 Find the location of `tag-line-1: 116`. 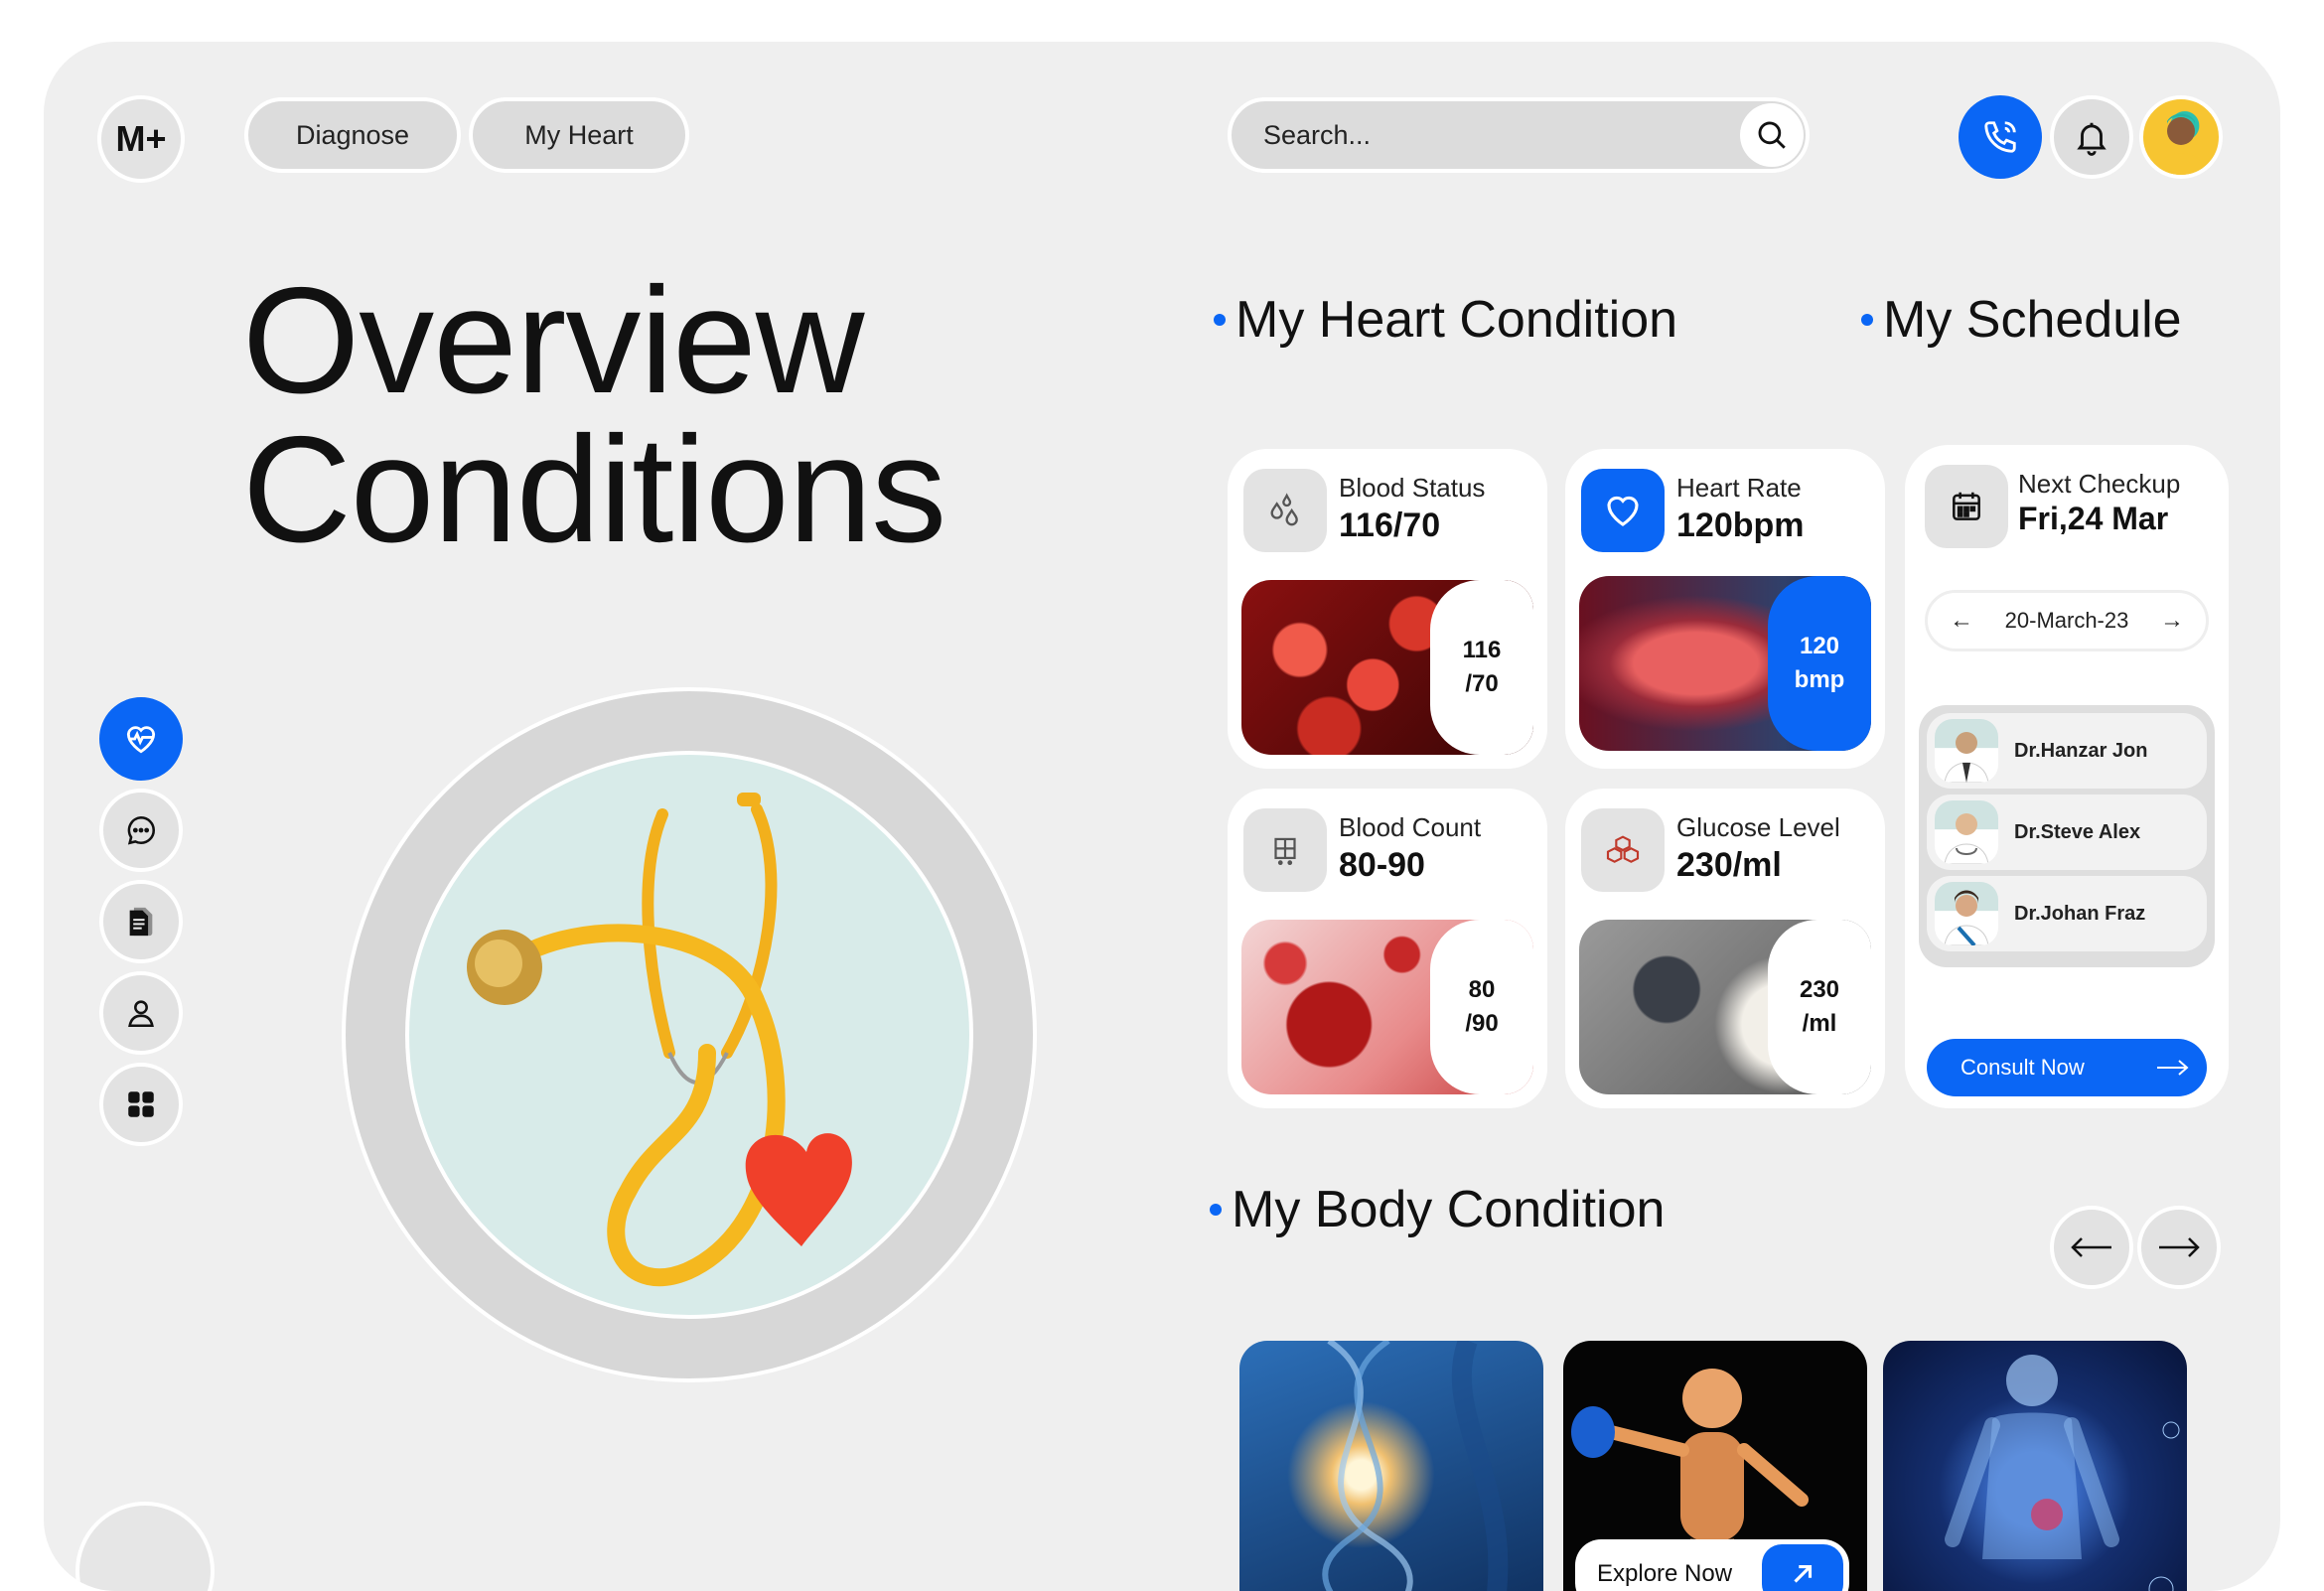

tag-line-1: 116 is located at coordinates (1482, 650).